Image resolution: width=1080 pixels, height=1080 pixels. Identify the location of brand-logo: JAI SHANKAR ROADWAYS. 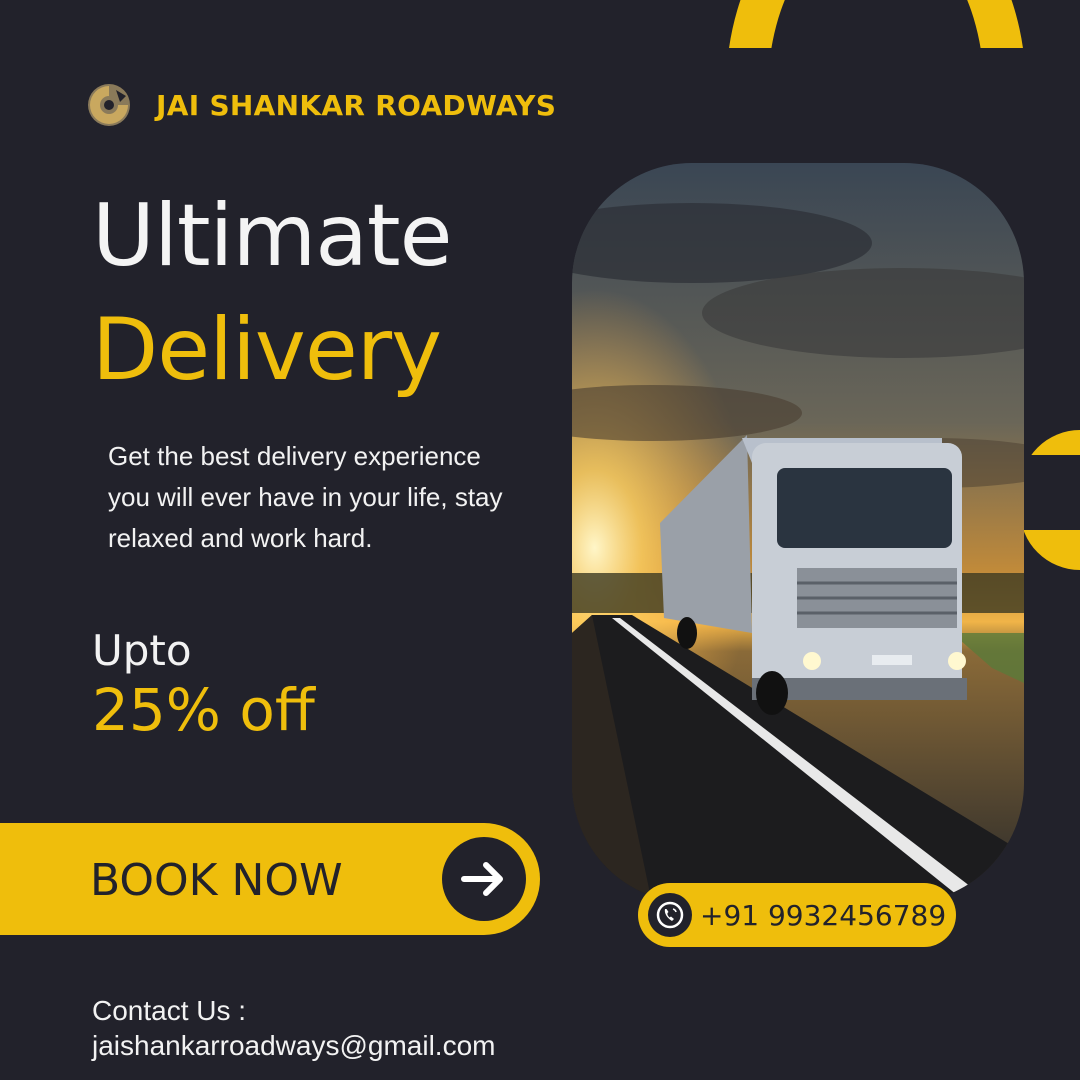
(321, 105).